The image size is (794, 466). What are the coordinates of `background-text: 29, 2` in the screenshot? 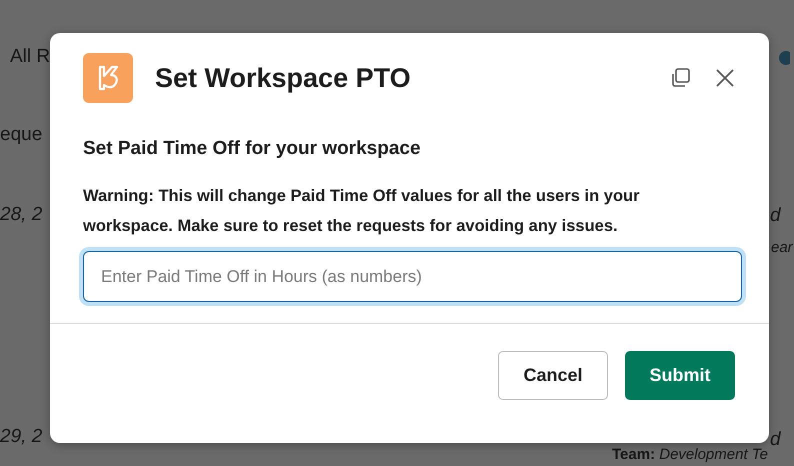 It's located at (21, 437).